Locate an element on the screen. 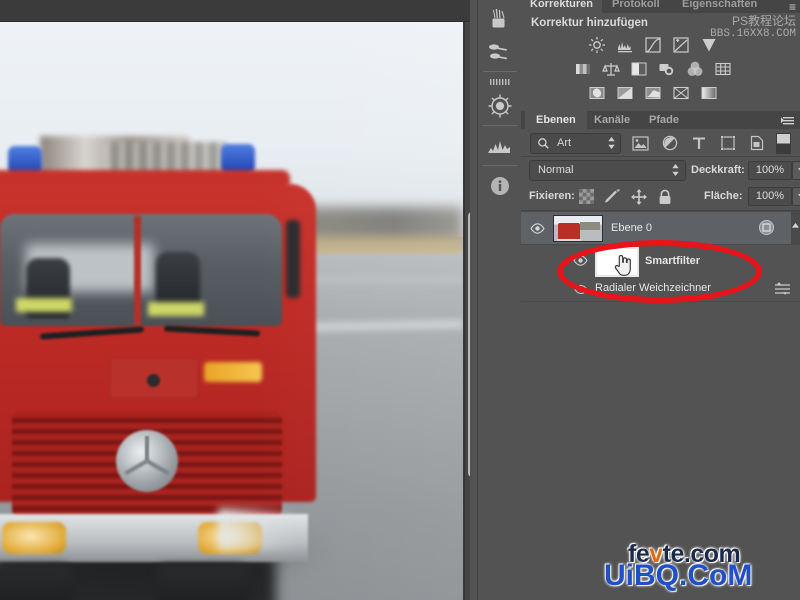  amber-indicator is located at coordinates (233, 372).